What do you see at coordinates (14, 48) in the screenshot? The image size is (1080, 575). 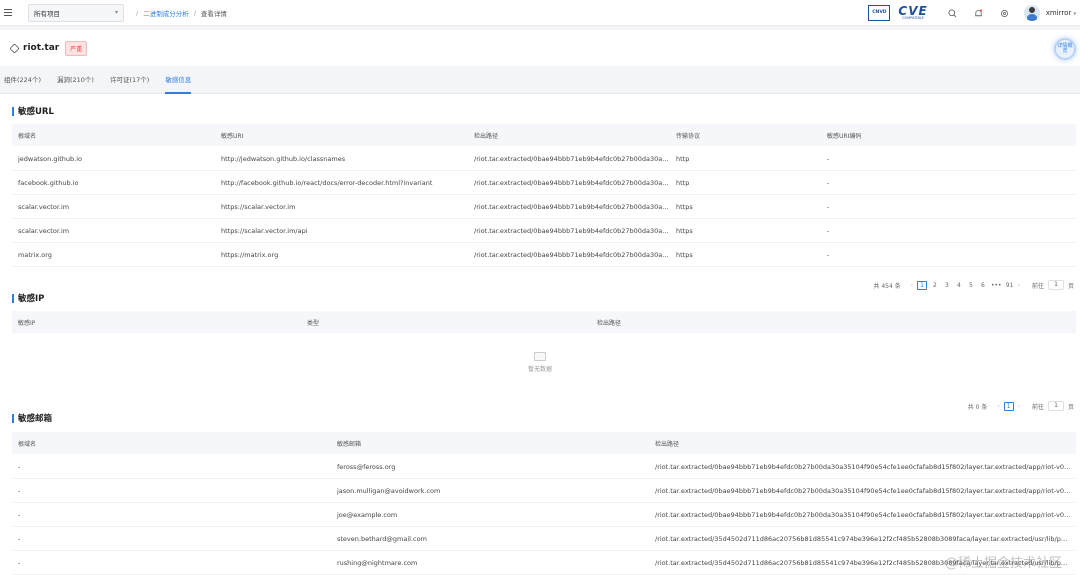 I see `package-icon` at bounding box center [14, 48].